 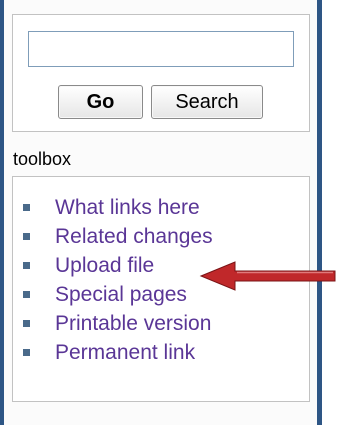 What do you see at coordinates (133, 323) in the screenshot?
I see `printable-version-link: Printable version` at bounding box center [133, 323].